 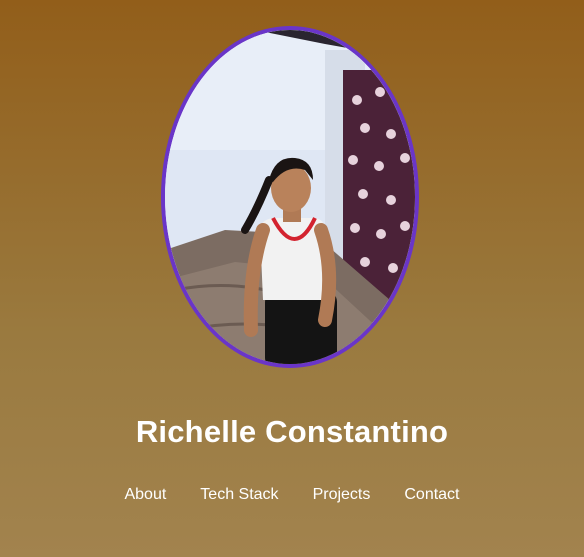 What do you see at coordinates (239, 495) in the screenshot?
I see `nav-link-tech-stack: Tech Stack` at bounding box center [239, 495].